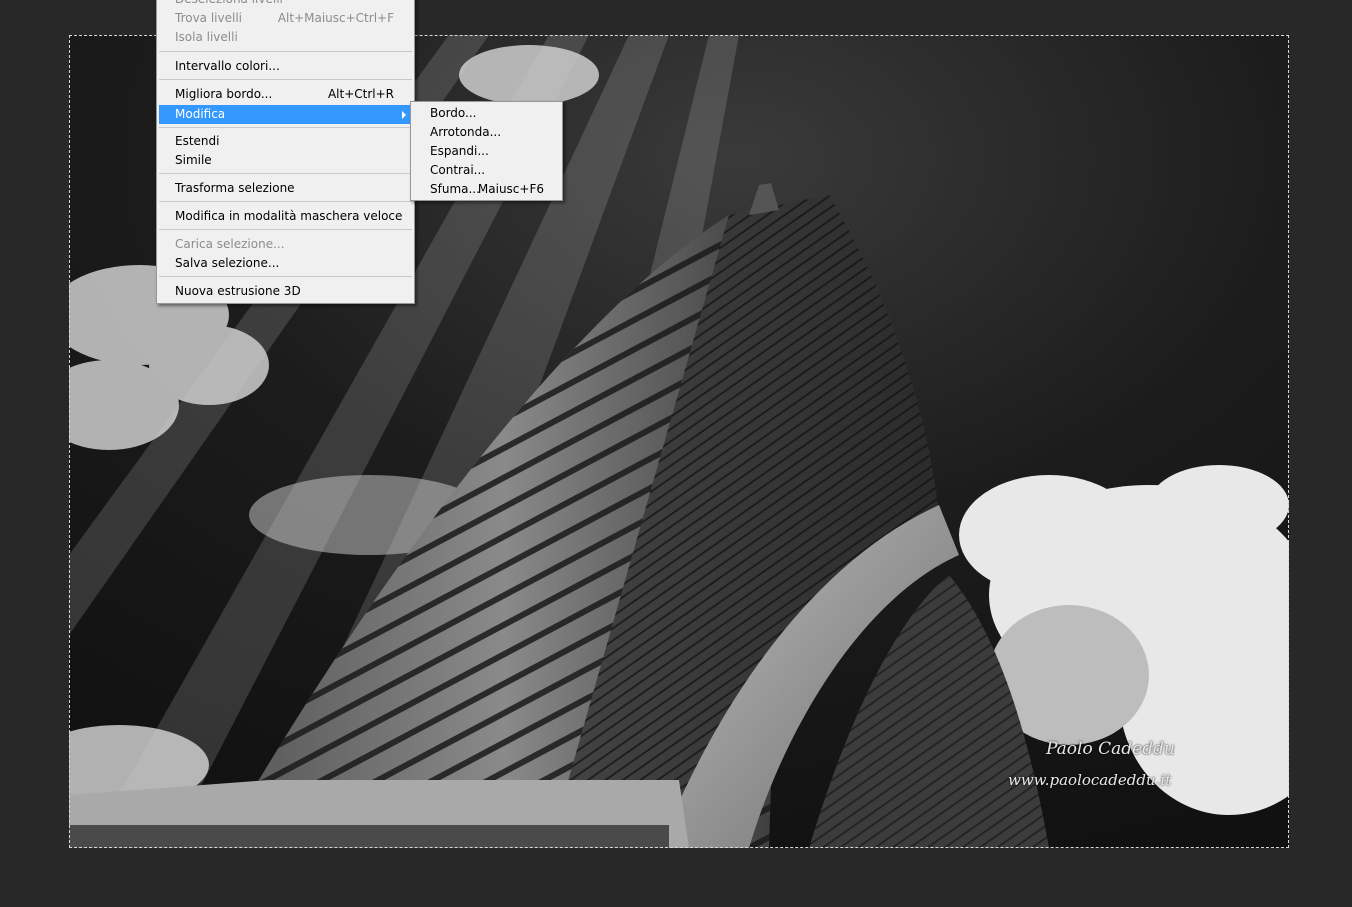  What do you see at coordinates (285, 37) in the screenshot?
I see `menu-item-isola-livelli: Isola livelli` at bounding box center [285, 37].